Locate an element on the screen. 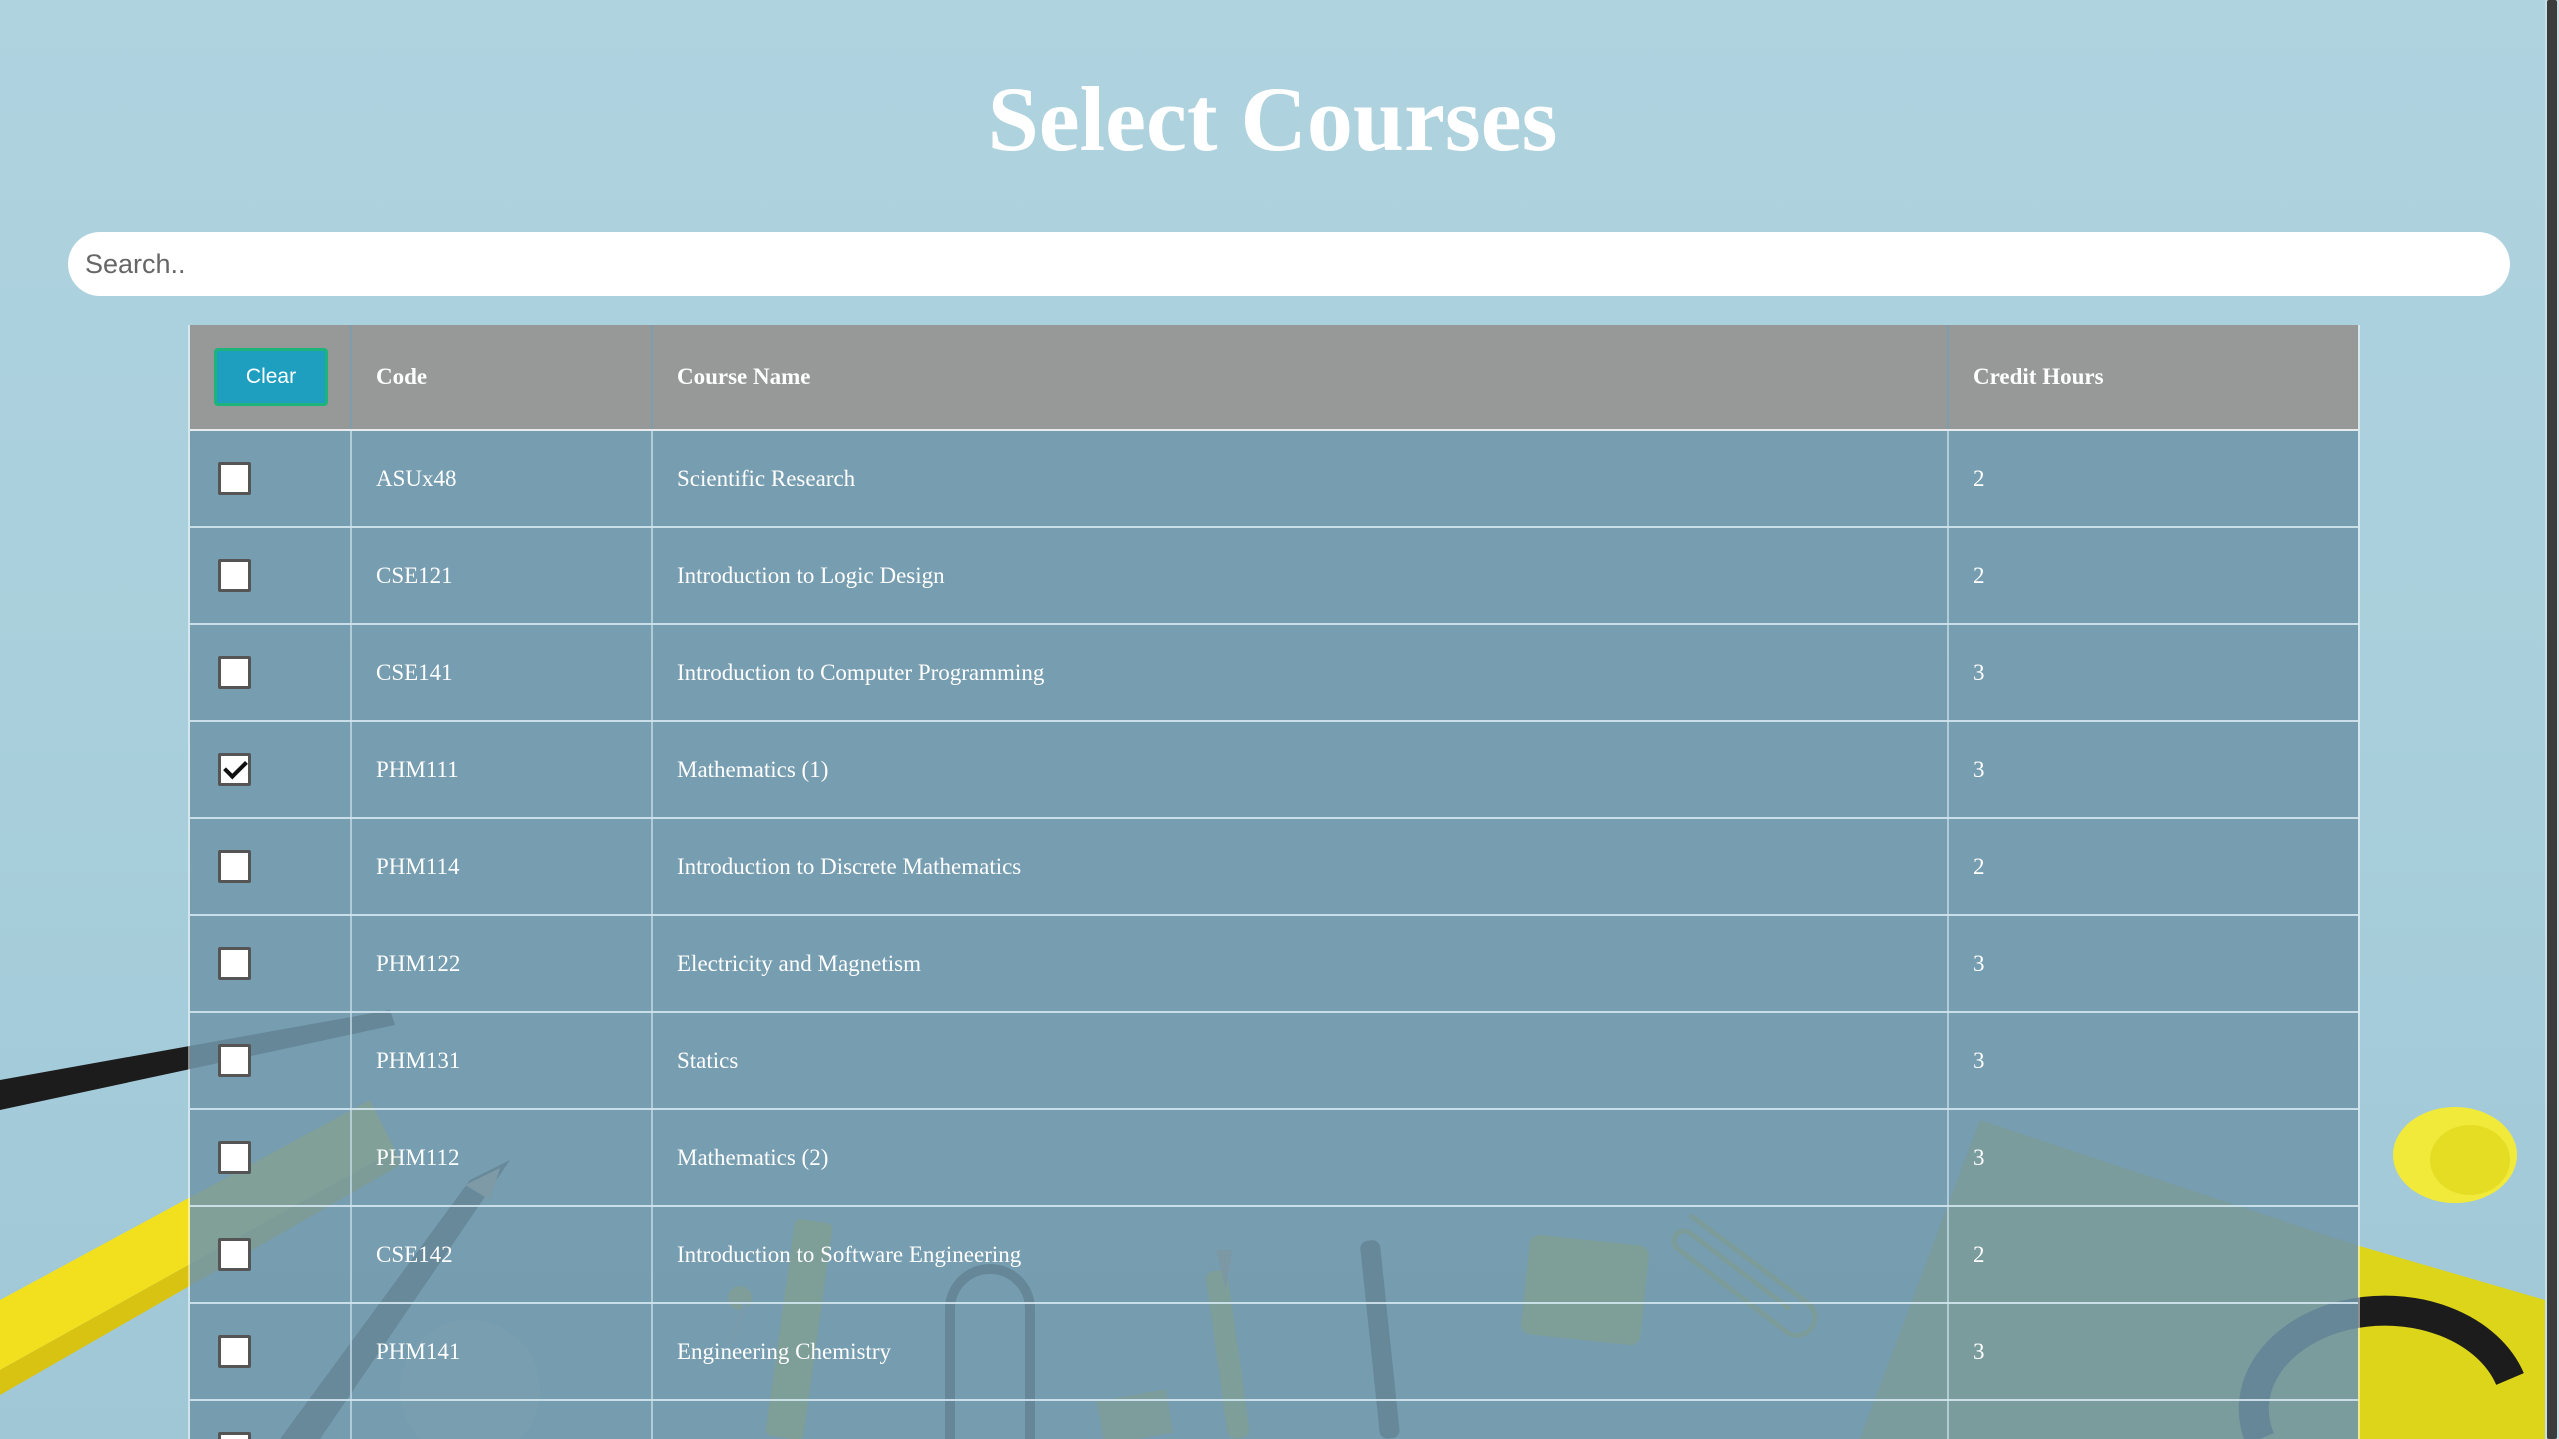 The width and height of the screenshot is (2559, 1439). course-checkbox-checked is located at coordinates (234, 769).